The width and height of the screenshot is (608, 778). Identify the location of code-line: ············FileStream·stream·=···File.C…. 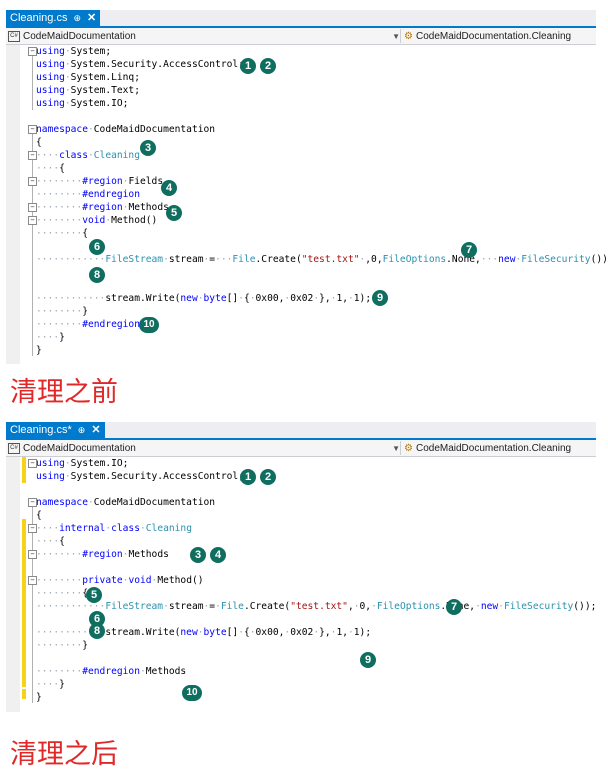
(322, 259).